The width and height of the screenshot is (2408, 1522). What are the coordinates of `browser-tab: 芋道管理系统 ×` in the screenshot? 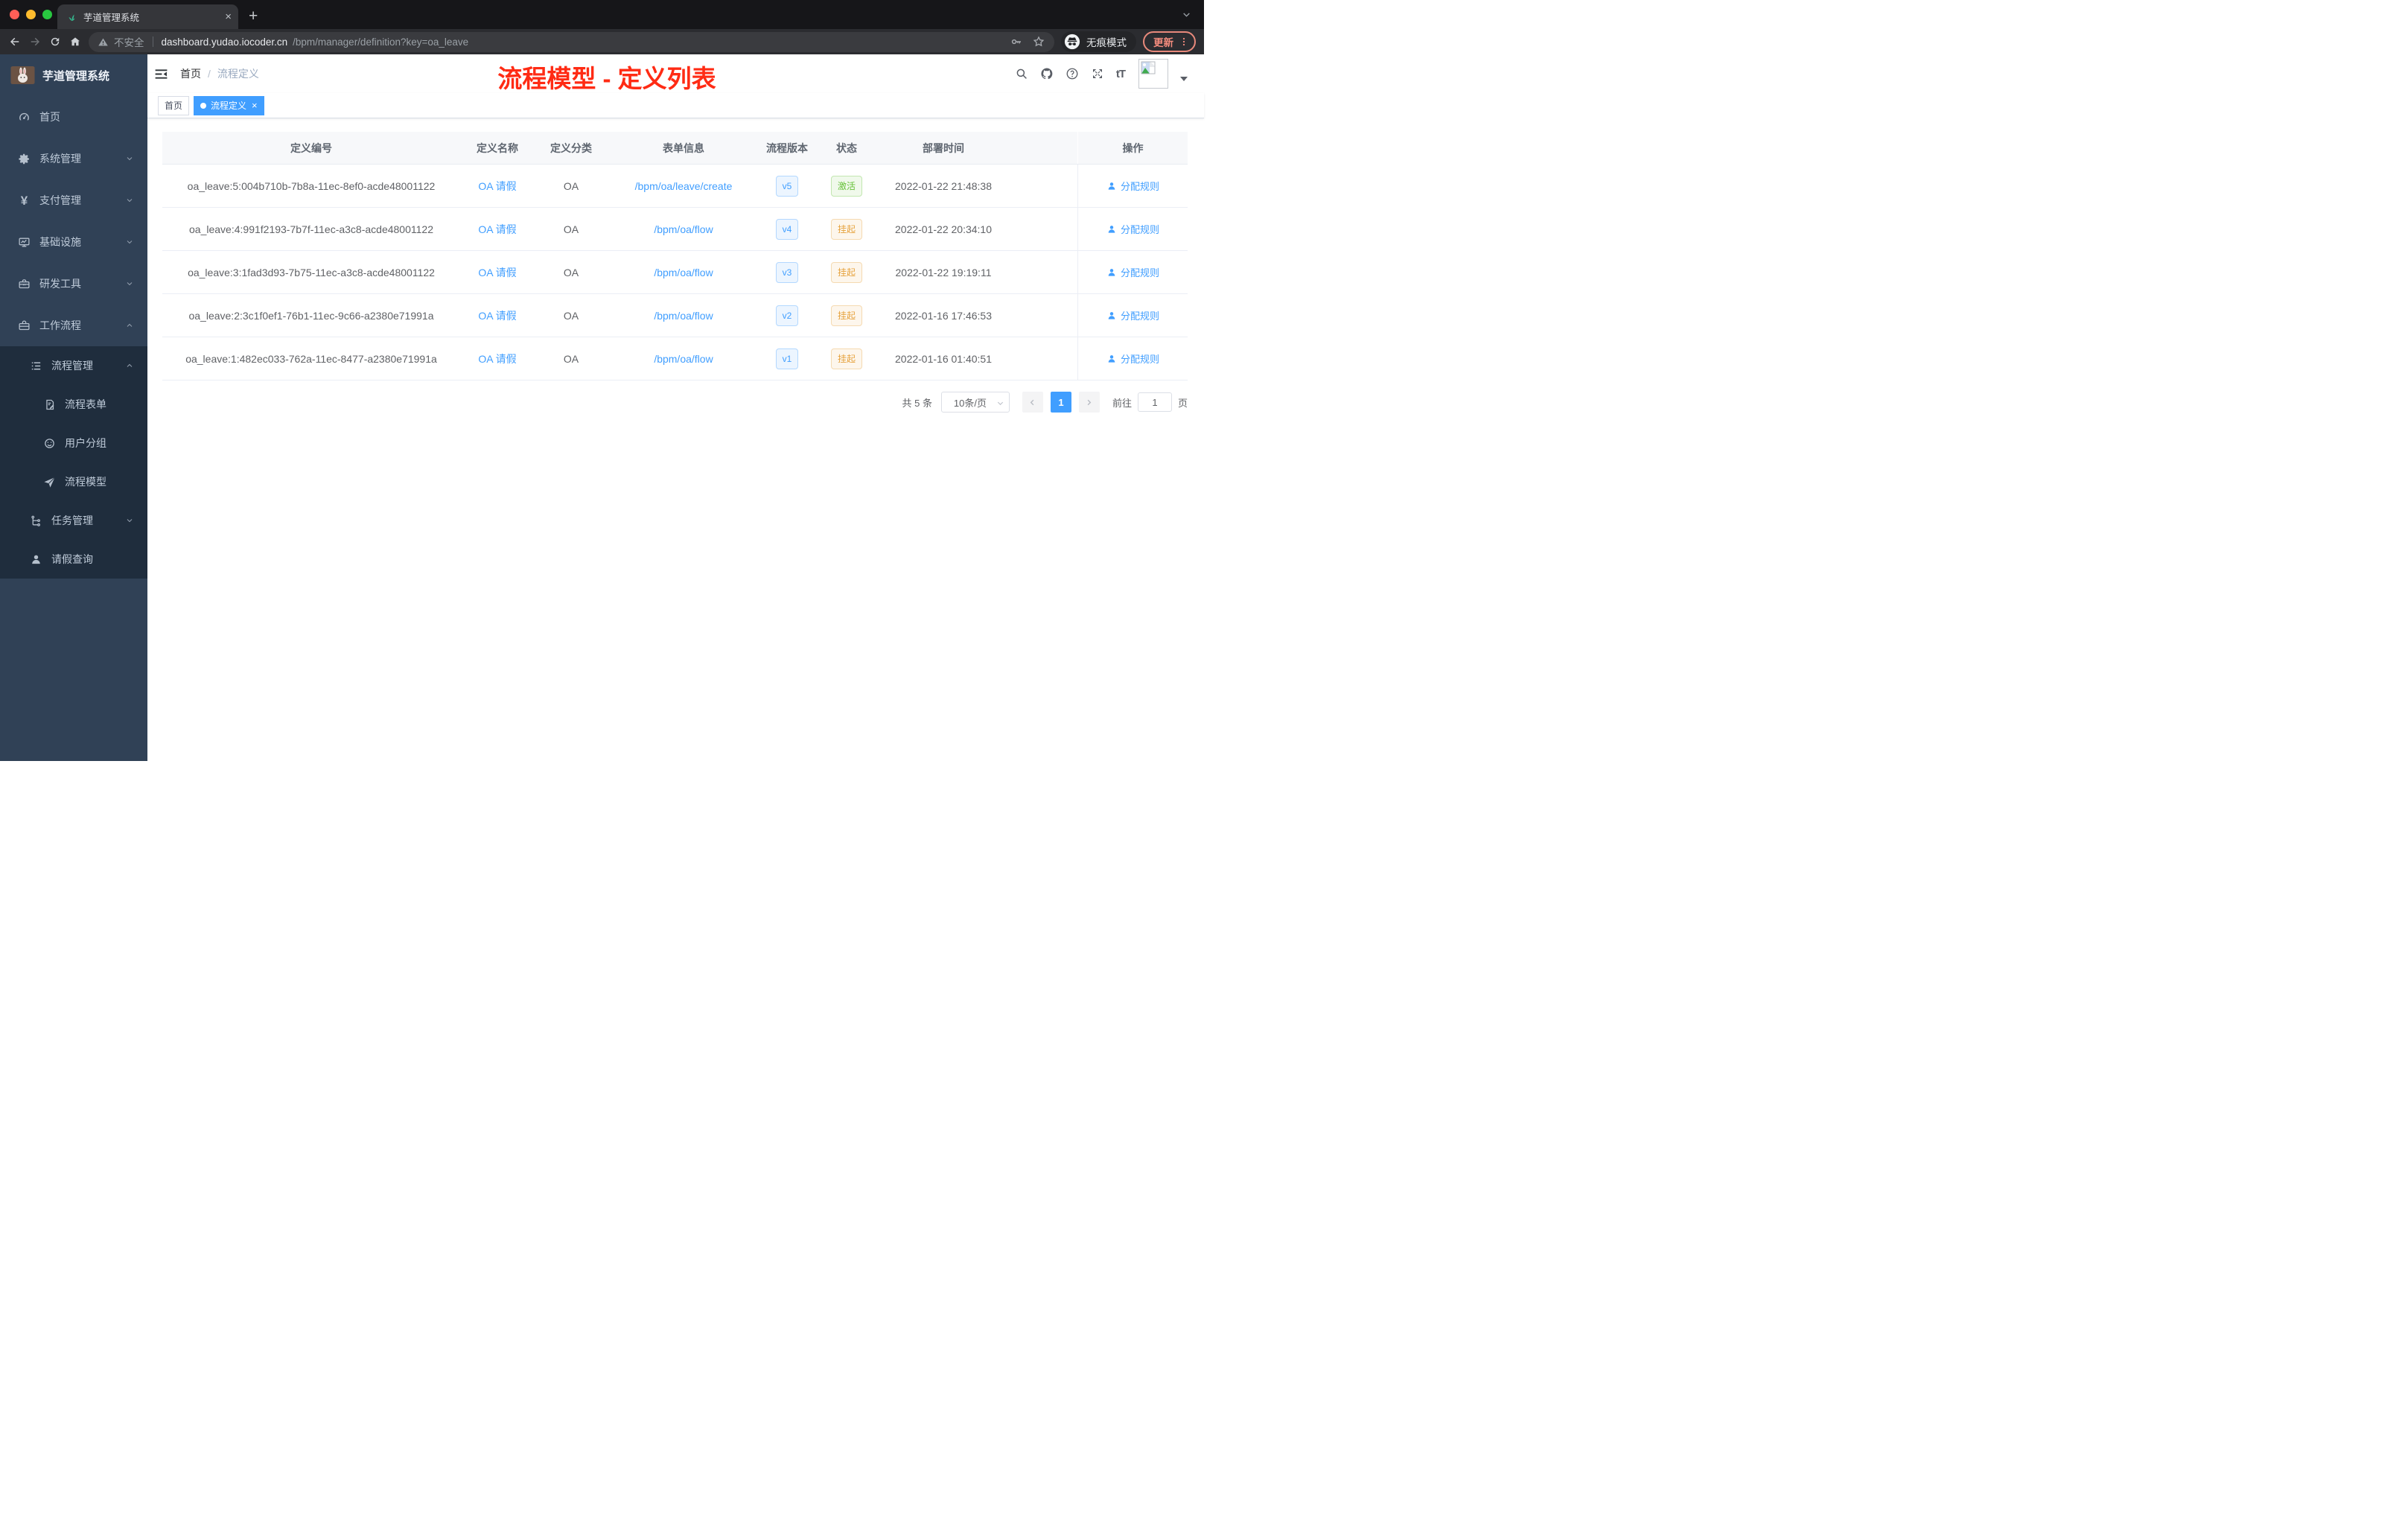 It's located at (147, 16).